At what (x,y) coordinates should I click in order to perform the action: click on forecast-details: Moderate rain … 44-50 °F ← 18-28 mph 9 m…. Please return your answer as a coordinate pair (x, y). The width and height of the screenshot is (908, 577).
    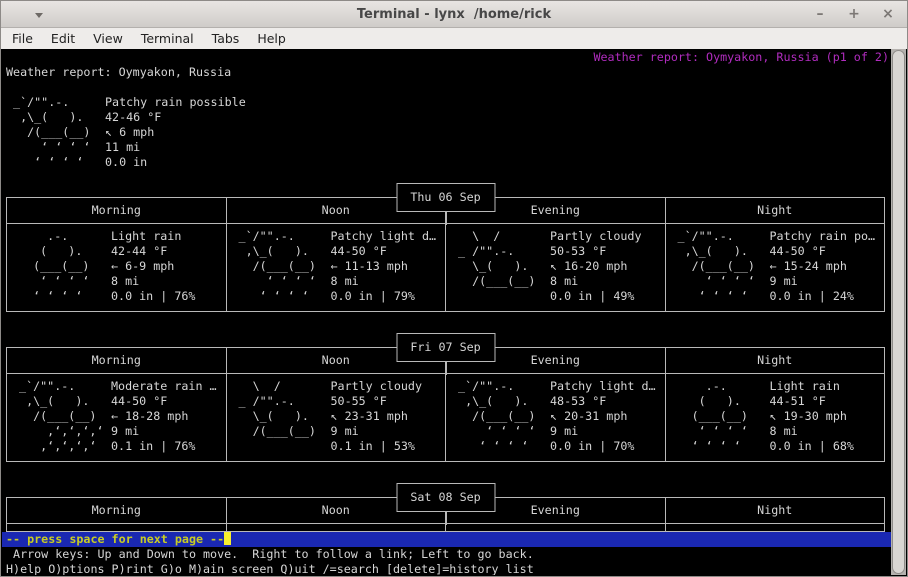
    Looking at the image, I should click on (164, 416).